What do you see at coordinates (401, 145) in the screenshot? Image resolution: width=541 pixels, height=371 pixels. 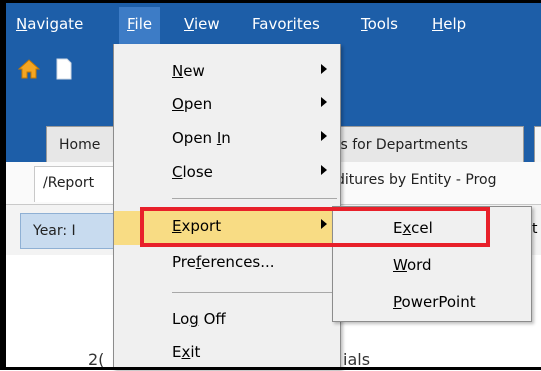 I see `tab-departments-label: ts for Departments` at bounding box center [401, 145].